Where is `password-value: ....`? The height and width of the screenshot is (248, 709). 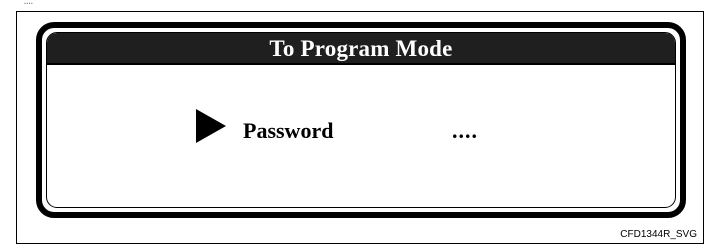
password-value: .... is located at coordinates (465, 130).